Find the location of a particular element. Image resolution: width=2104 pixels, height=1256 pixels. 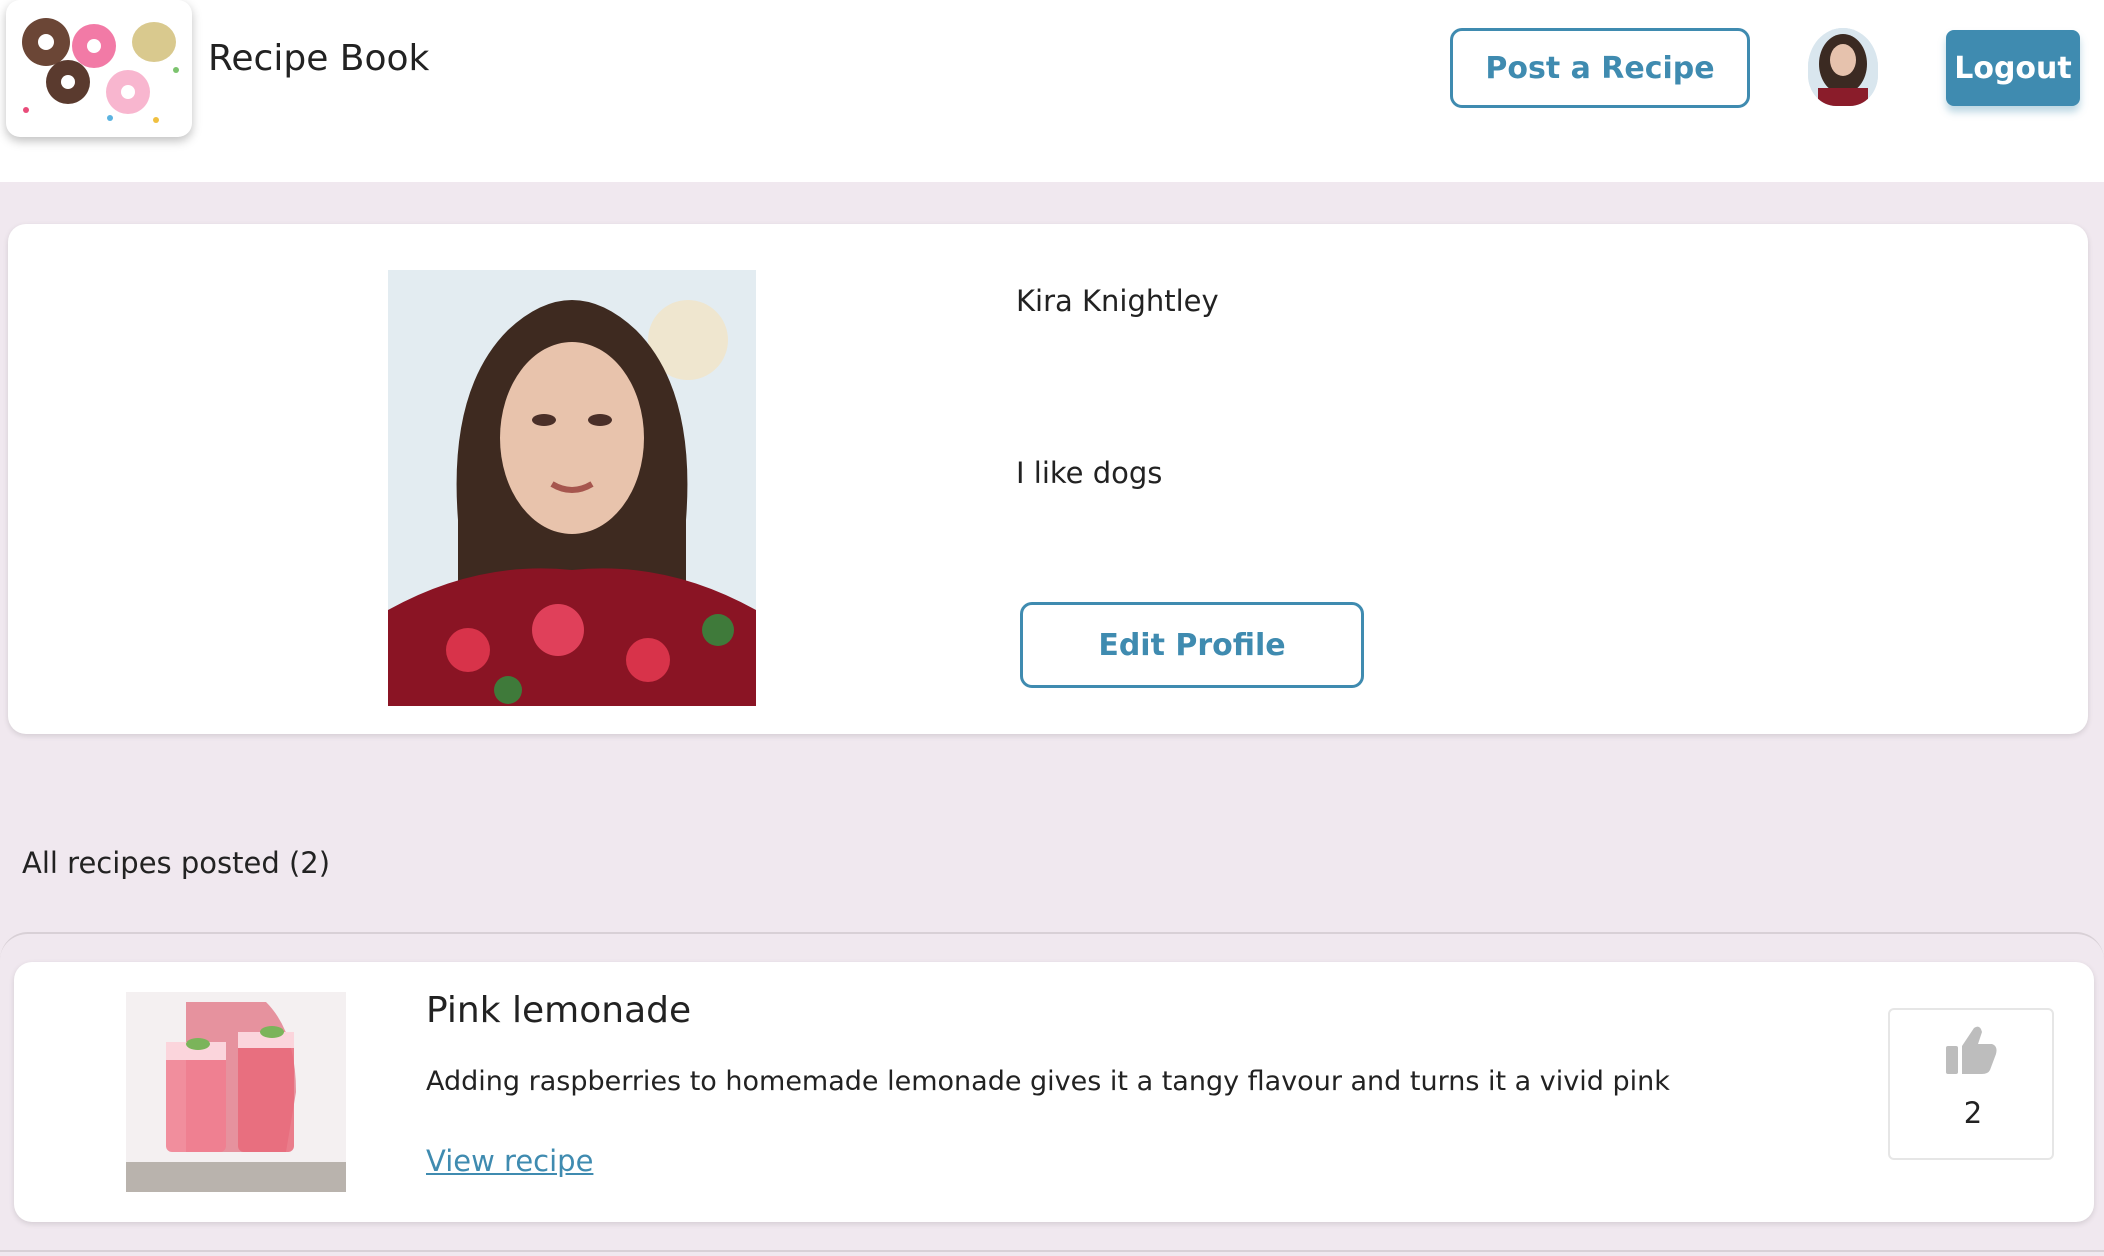

post-recipe-button: Post a Recipe is located at coordinates (1600, 68).